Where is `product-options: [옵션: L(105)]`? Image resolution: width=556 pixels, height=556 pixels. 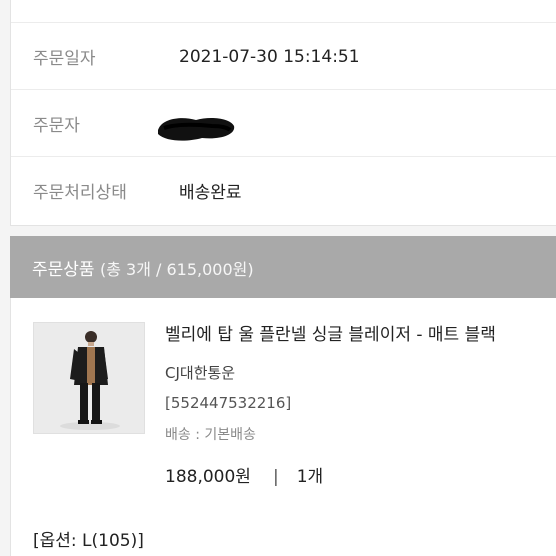
product-options: [옵션: L(105)] is located at coordinates (283, 532).